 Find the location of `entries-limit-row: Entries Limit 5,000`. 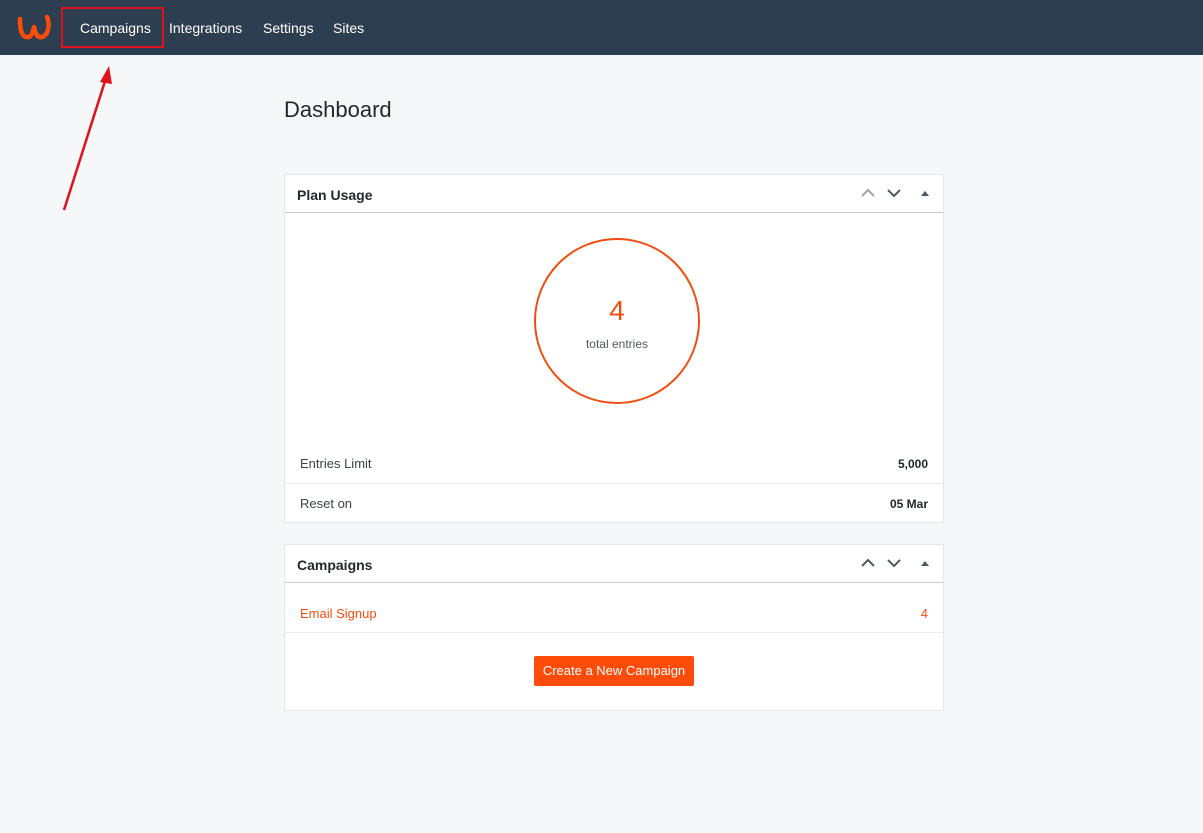

entries-limit-row: Entries Limit 5,000 is located at coordinates (614, 464).